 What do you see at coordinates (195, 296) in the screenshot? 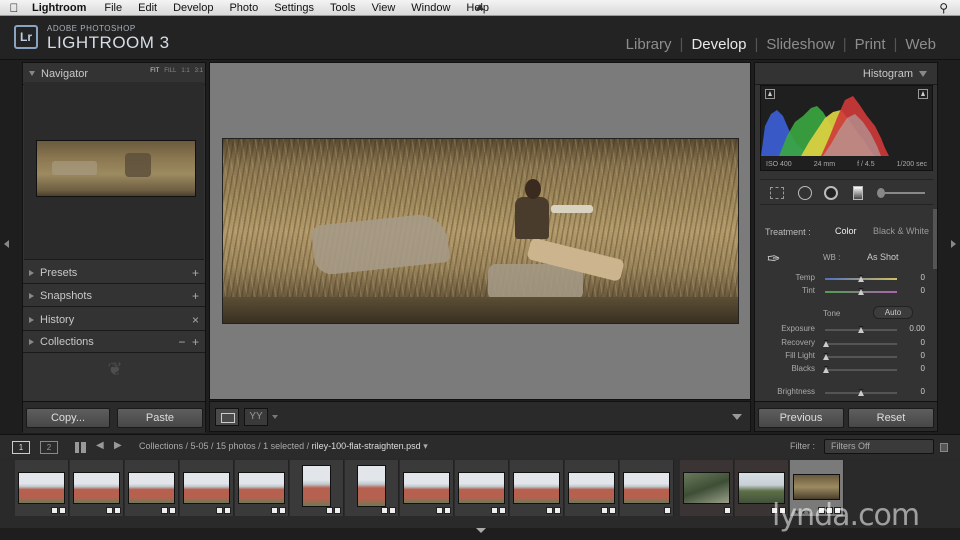
I see `add-snapshot-icon: +` at bounding box center [195, 296].